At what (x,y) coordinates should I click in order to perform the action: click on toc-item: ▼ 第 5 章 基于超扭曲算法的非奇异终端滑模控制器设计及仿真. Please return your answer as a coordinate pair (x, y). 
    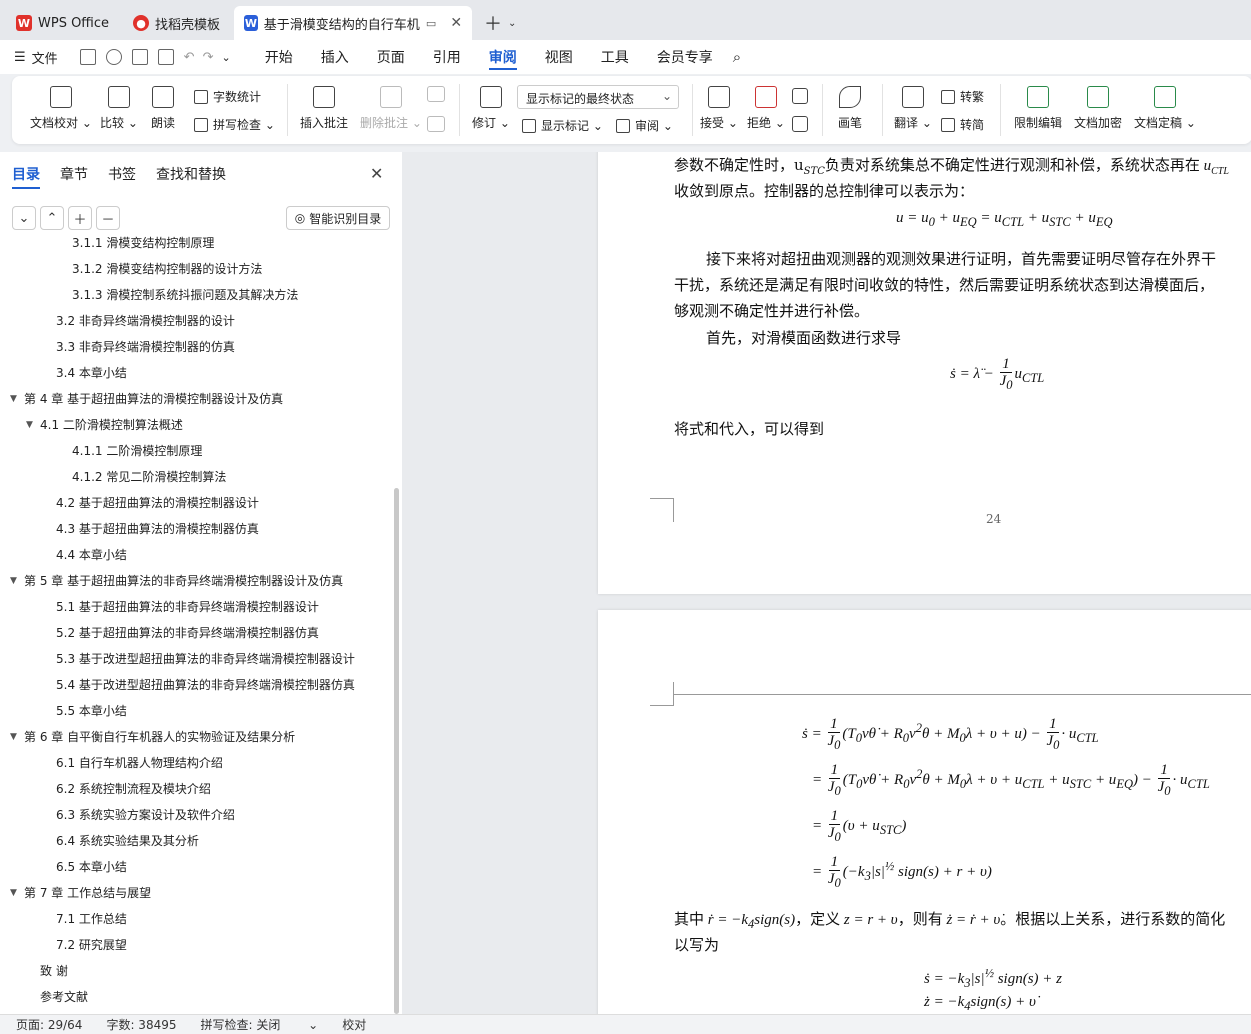
    Looking at the image, I should click on (176, 580).